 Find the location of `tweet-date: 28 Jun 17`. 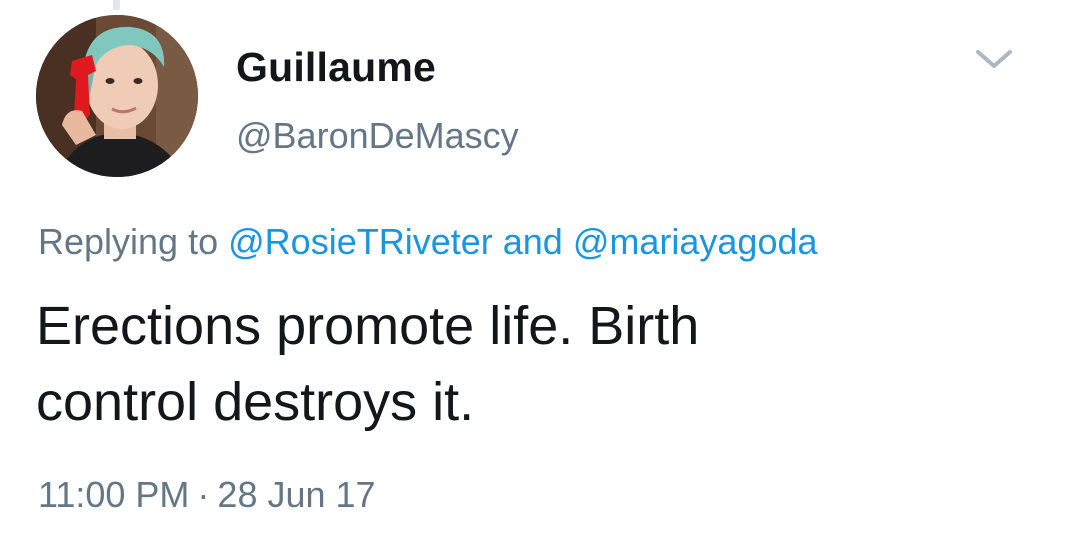

tweet-date: 28 Jun 17 is located at coordinates (296, 494).